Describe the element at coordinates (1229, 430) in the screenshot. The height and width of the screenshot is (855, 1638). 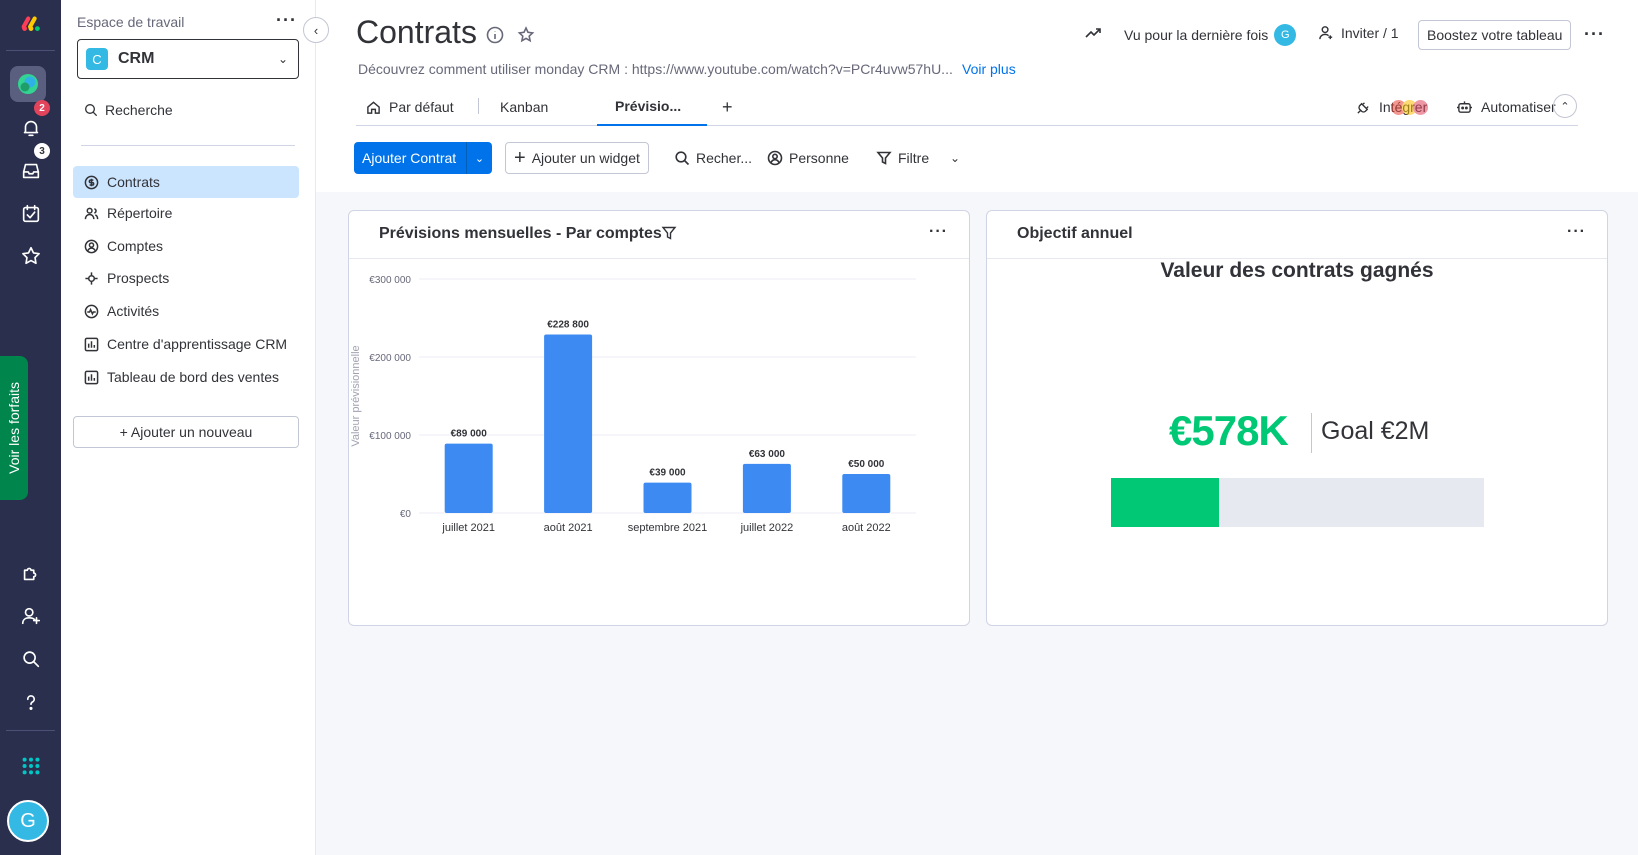
I see `goal-value: €578K` at that location.